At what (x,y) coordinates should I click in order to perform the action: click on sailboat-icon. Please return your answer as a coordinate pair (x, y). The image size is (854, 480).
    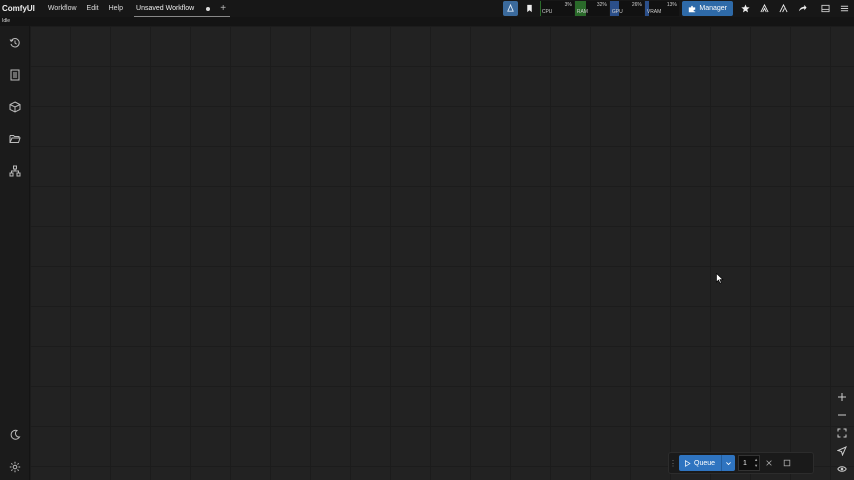
    Looking at the image, I should click on (511, 8).